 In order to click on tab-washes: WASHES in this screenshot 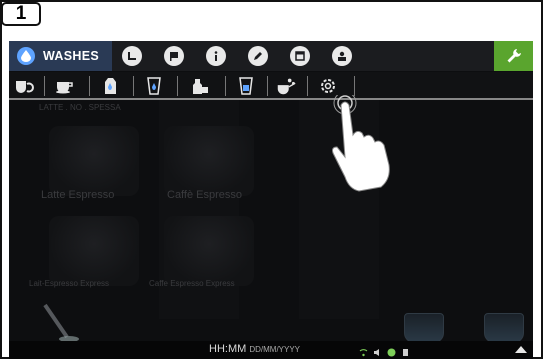, I will do `click(60, 56)`.